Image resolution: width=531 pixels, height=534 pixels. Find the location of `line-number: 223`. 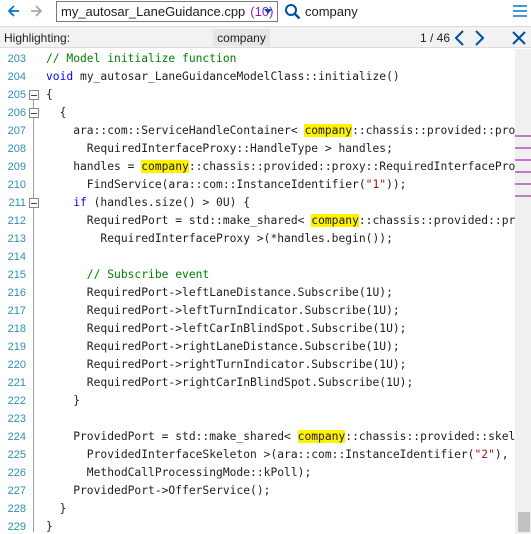

line-number: 223 is located at coordinates (16, 419).